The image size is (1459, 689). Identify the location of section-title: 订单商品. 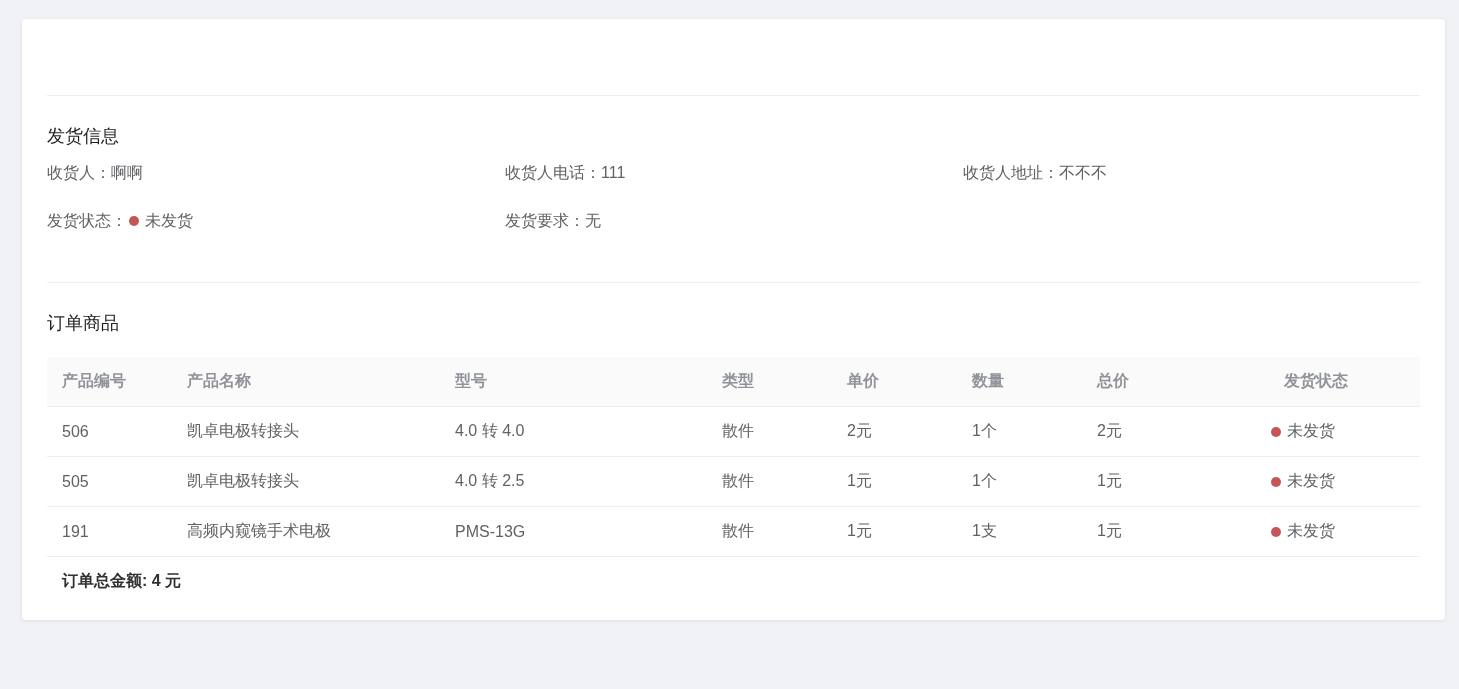
(83, 323).